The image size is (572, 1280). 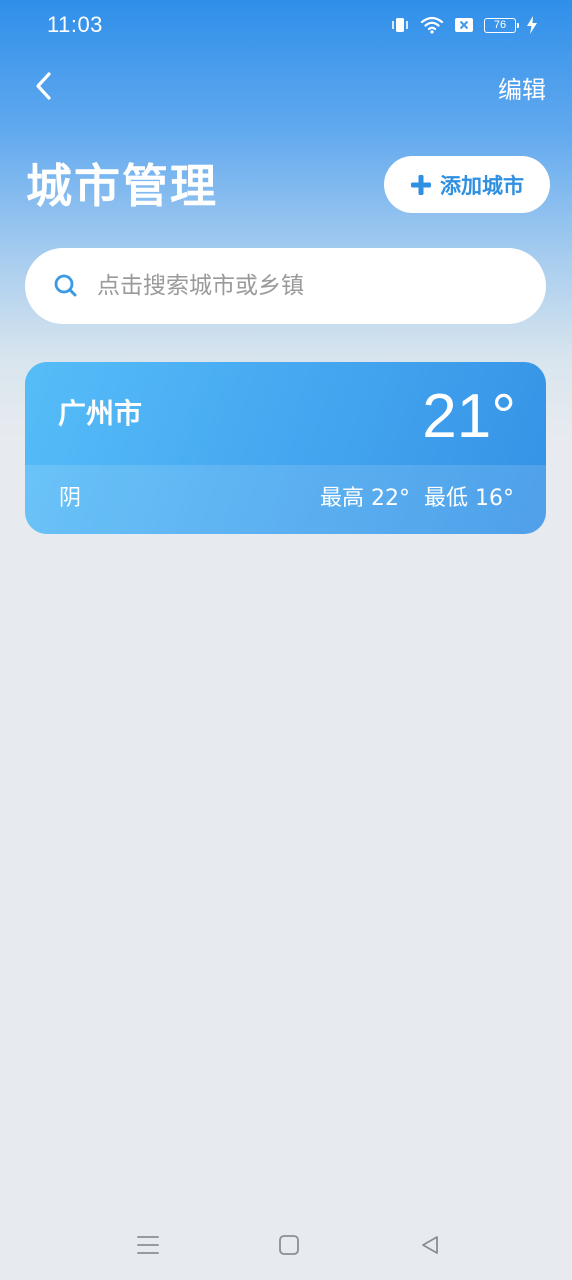 I want to click on edit-button: 编辑, so click(x=522, y=87).